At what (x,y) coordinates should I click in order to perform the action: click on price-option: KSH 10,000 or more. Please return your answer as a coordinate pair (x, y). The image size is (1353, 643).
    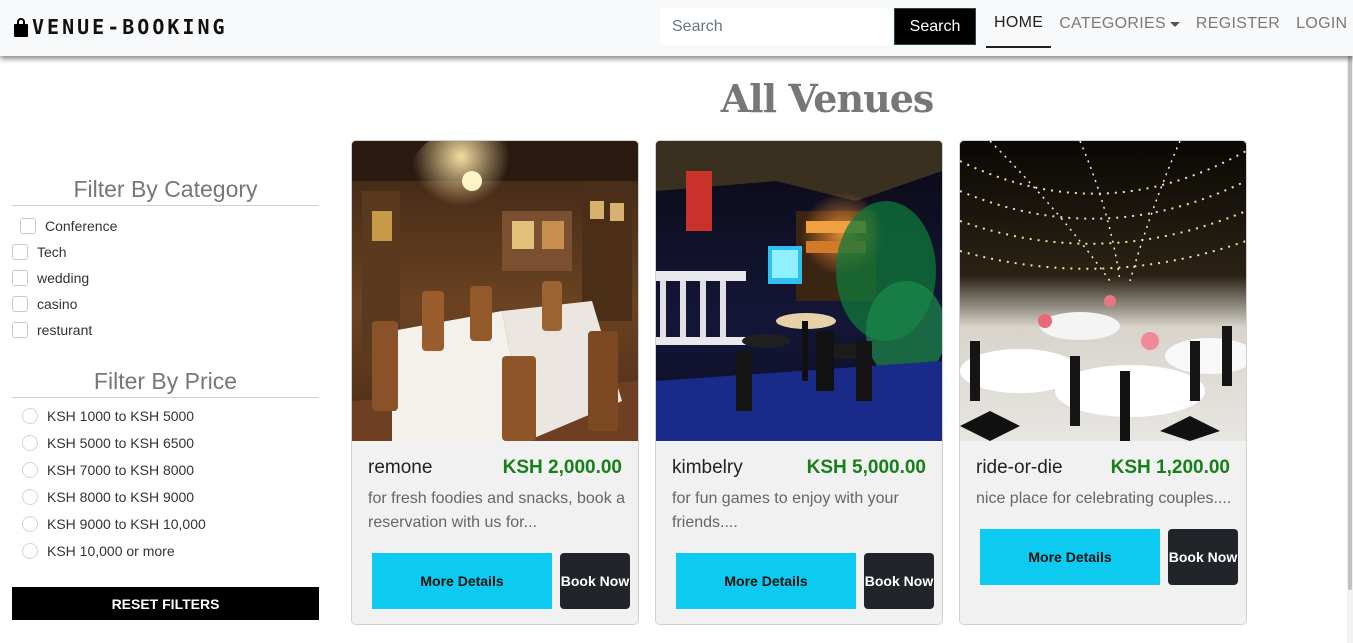
    Looking at the image, I should click on (98, 551).